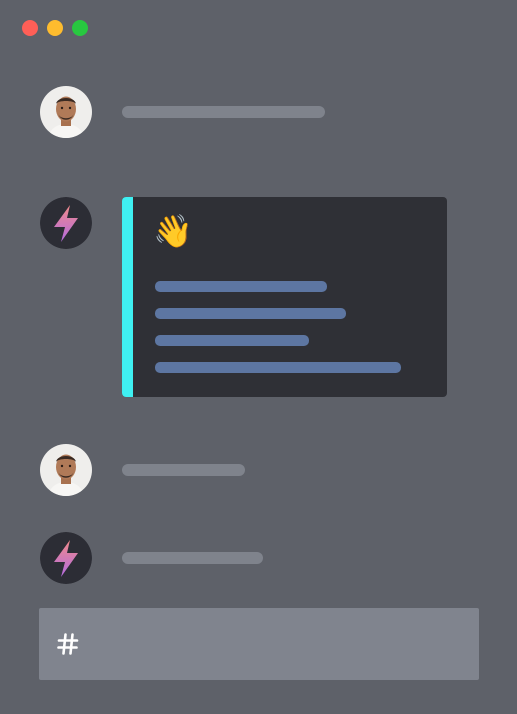  Describe the element at coordinates (127, 297) in the screenshot. I see `embed-accent-bar` at that location.